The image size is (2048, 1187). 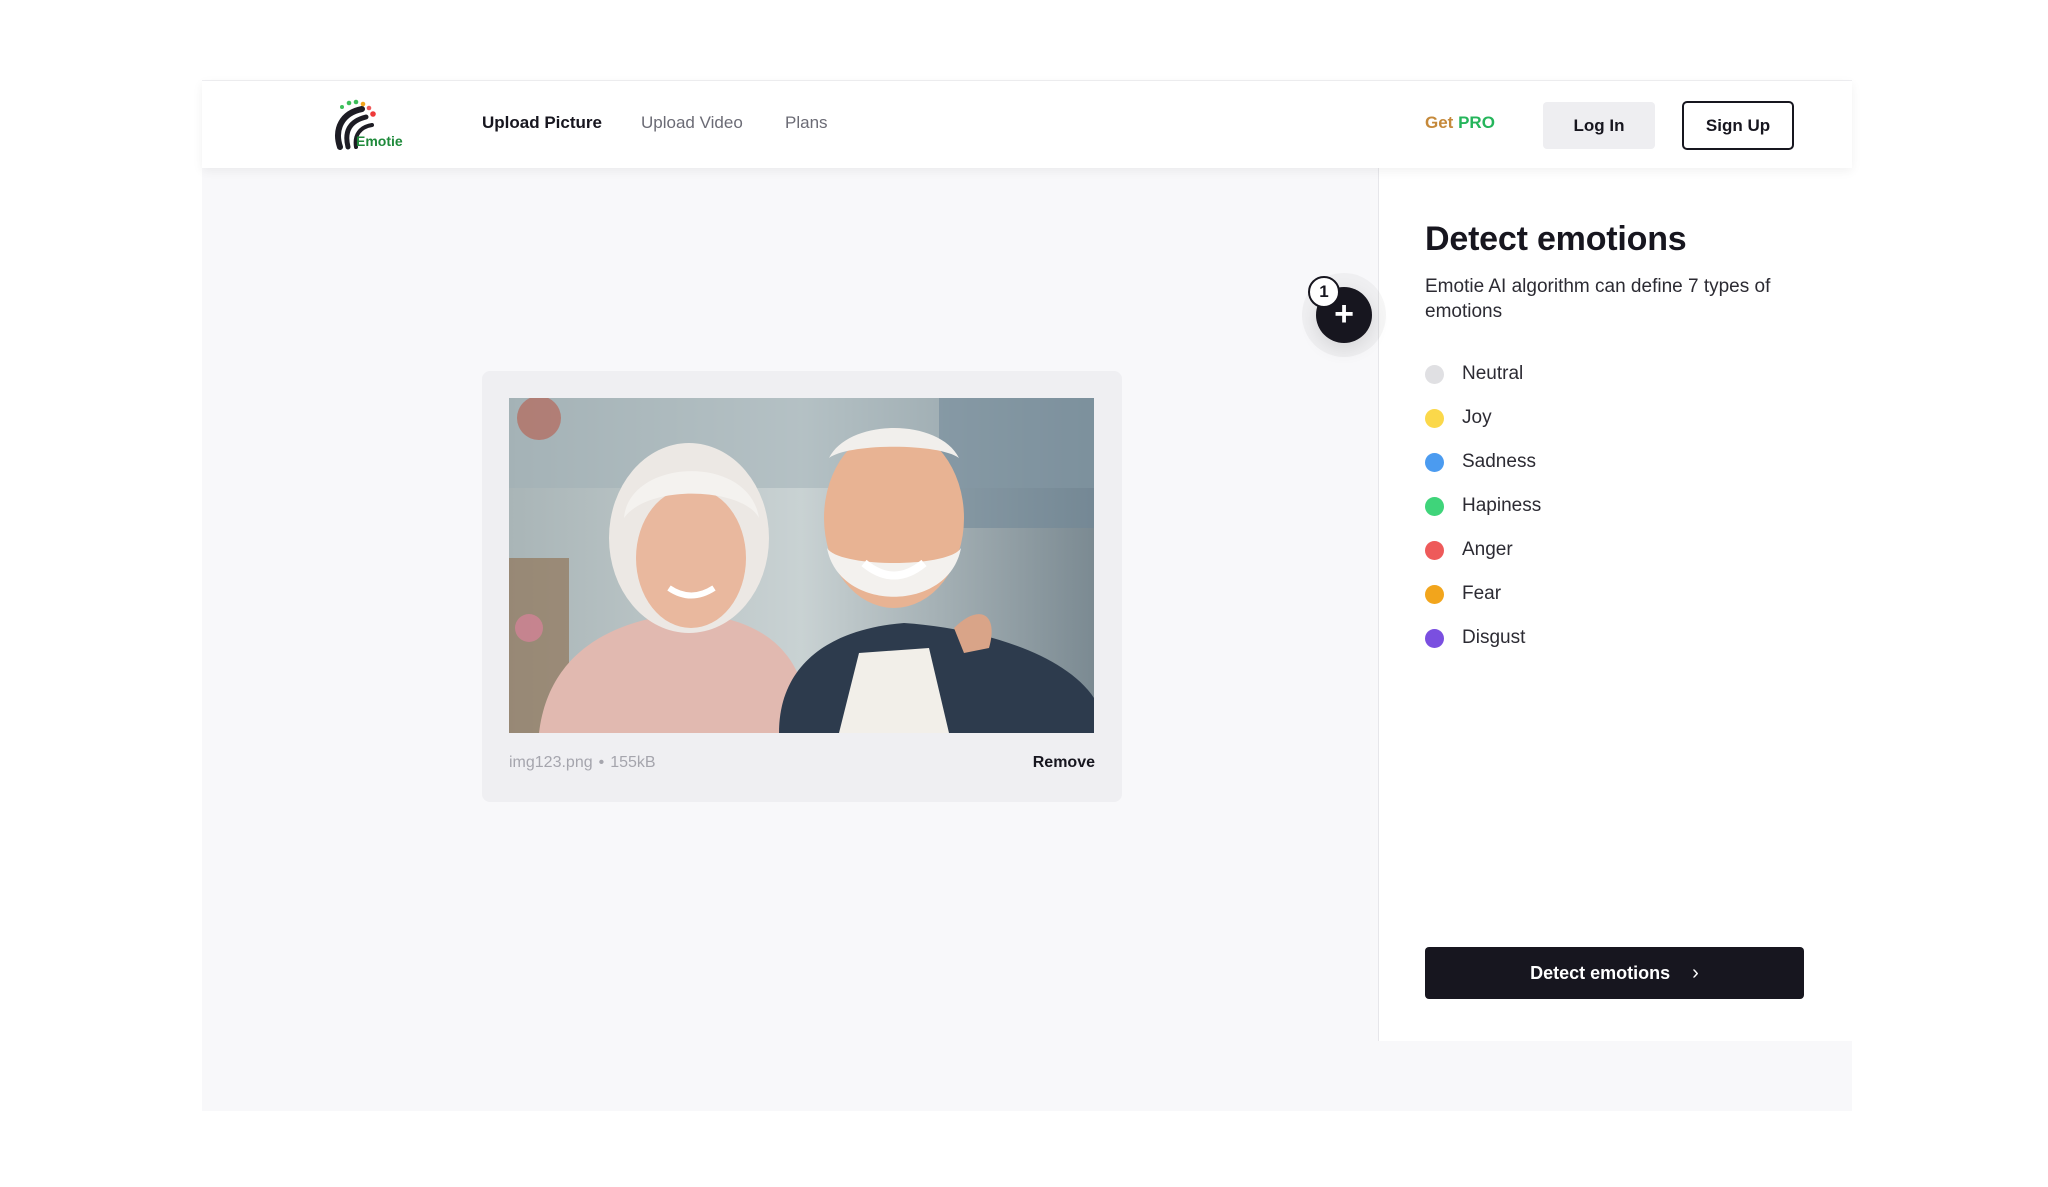 I want to click on chevron-right-icon: ›, so click(x=1695, y=972).